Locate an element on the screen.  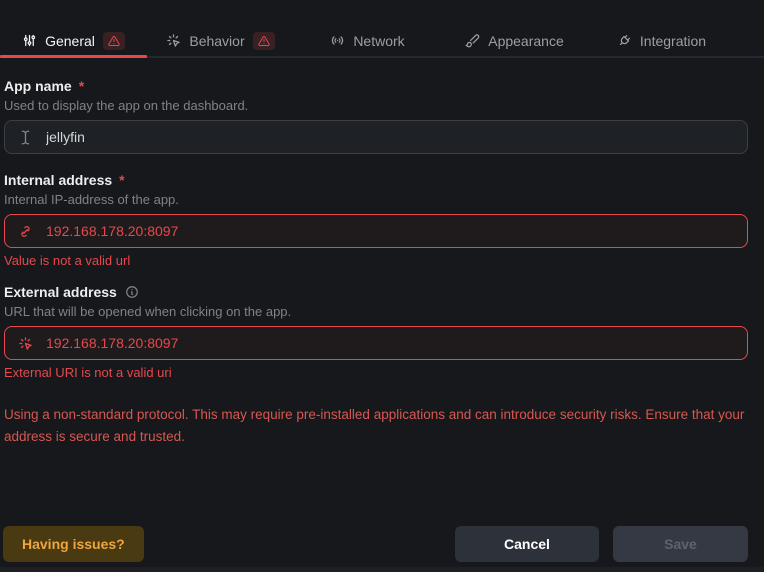
active-tab-underline is located at coordinates (73, 56).